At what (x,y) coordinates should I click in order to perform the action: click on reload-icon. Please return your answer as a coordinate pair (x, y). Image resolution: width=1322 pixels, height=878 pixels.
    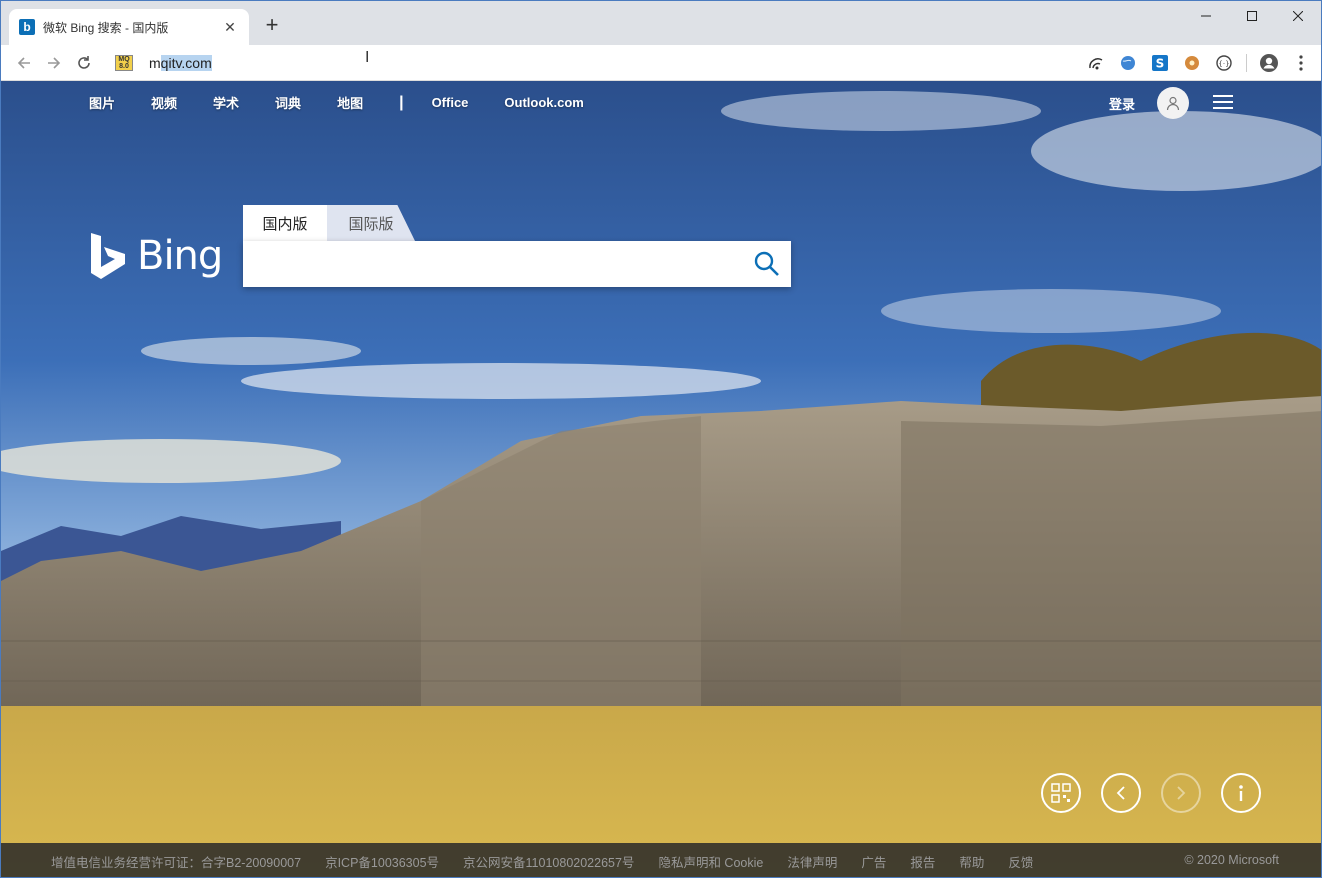
    Looking at the image, I should click on (84, 62).